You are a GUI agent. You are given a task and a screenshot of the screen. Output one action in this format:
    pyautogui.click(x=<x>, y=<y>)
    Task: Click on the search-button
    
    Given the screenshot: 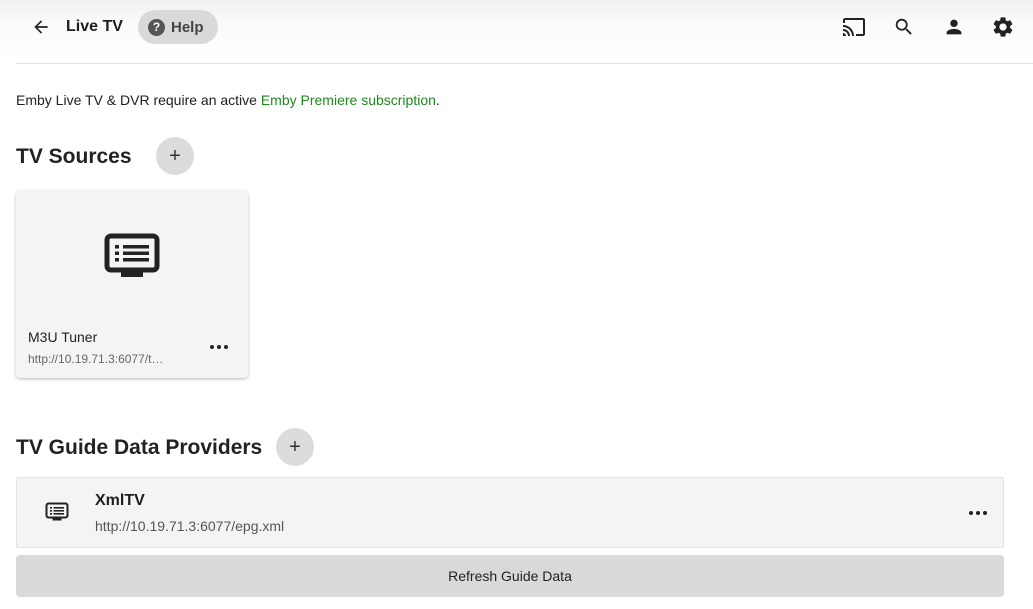 What is the action you would take?
    pyautogui.click(x=904, y=27)
    